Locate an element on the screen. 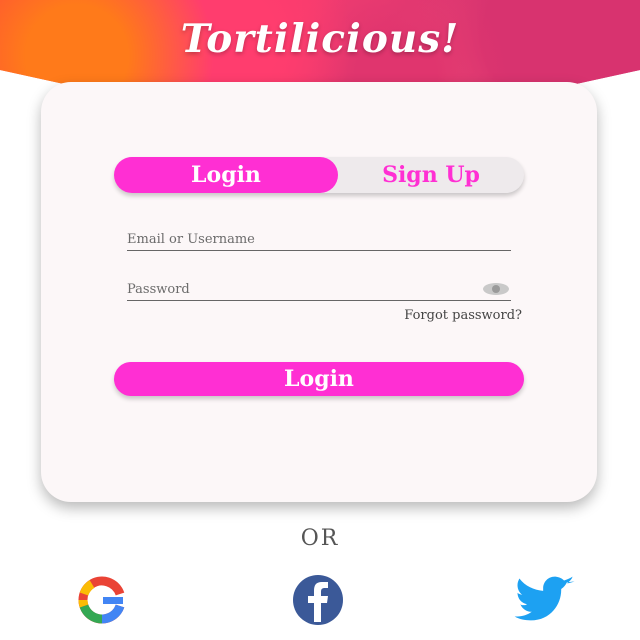 The height and width of the screenshot is (640, 640). facebook-icon is located at coordinates (318, 600).